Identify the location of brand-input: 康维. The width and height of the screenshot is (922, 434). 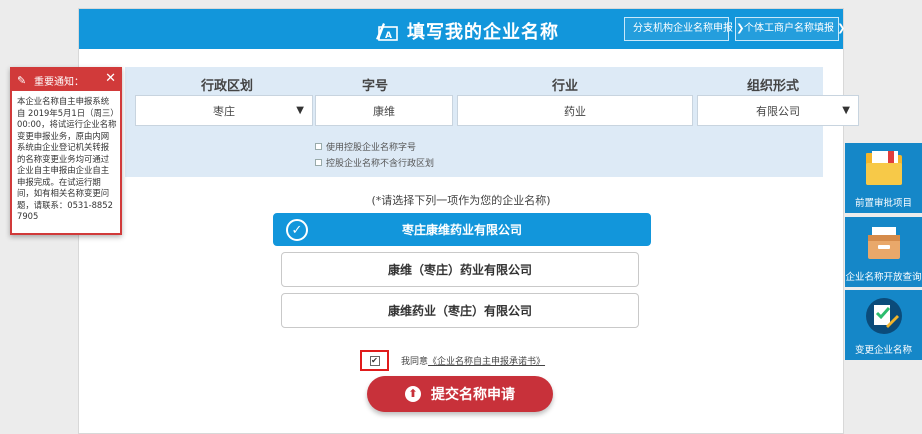
(384, 110).